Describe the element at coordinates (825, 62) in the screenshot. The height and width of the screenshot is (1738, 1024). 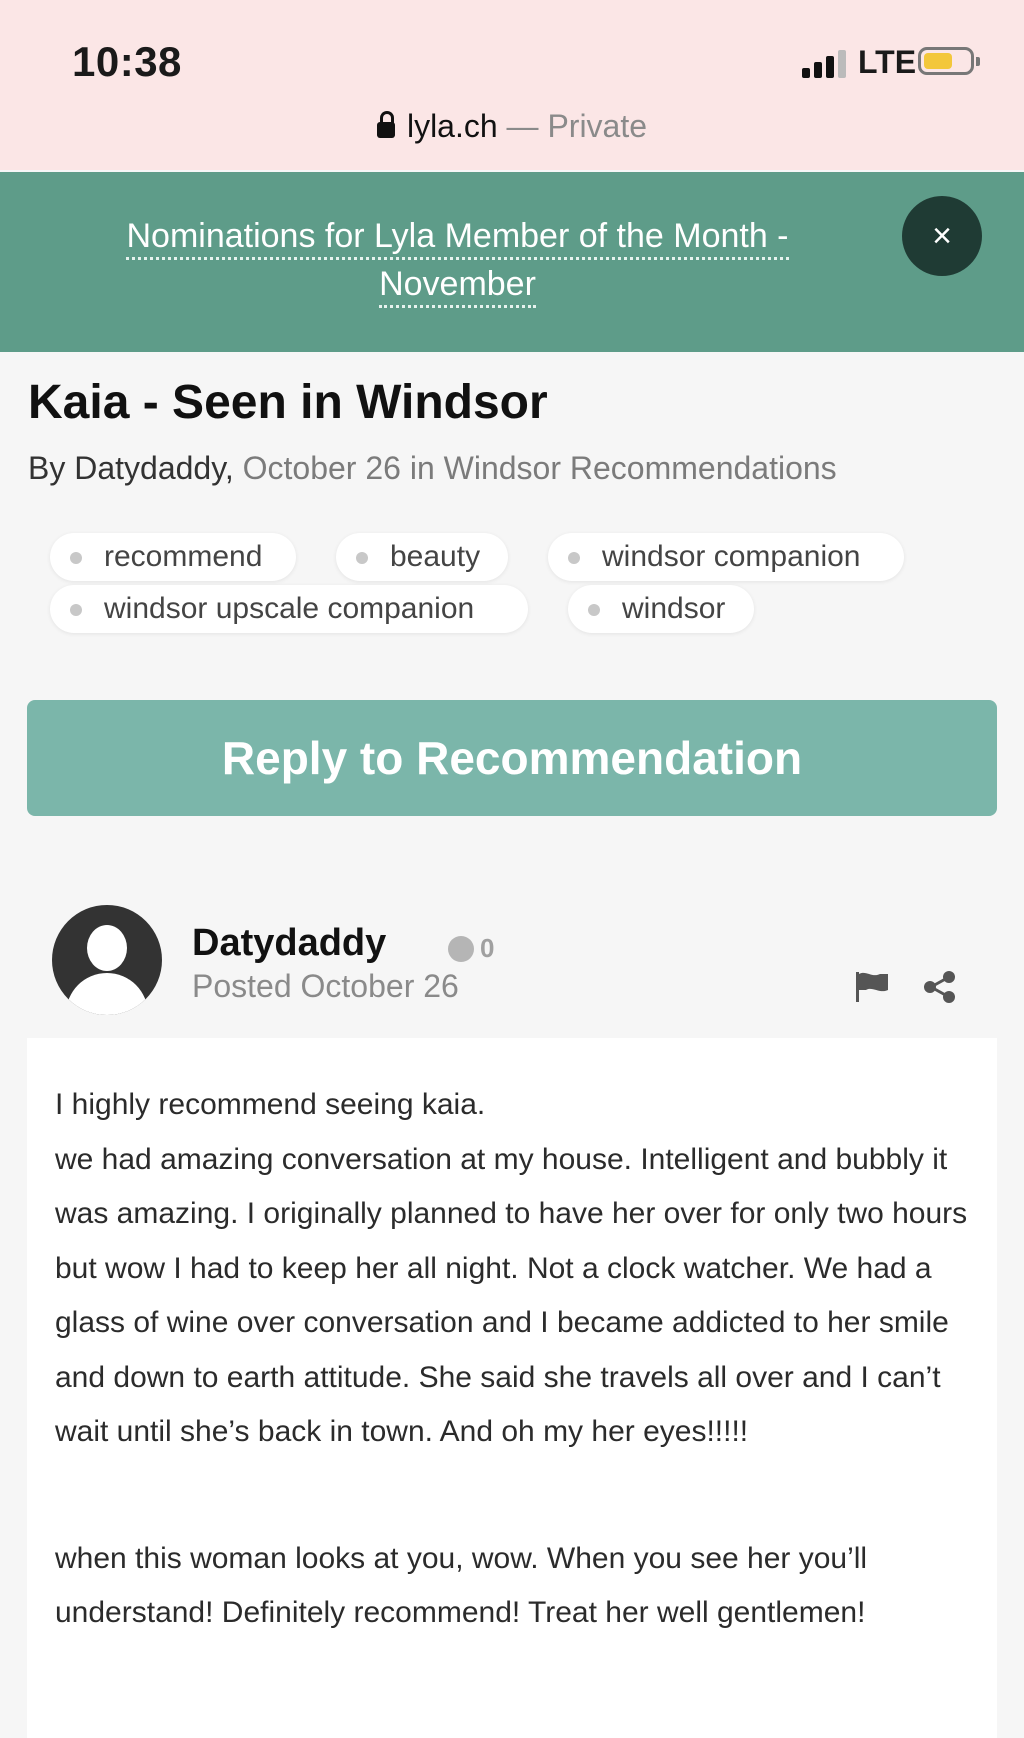
I see `signal-icon` at that location.